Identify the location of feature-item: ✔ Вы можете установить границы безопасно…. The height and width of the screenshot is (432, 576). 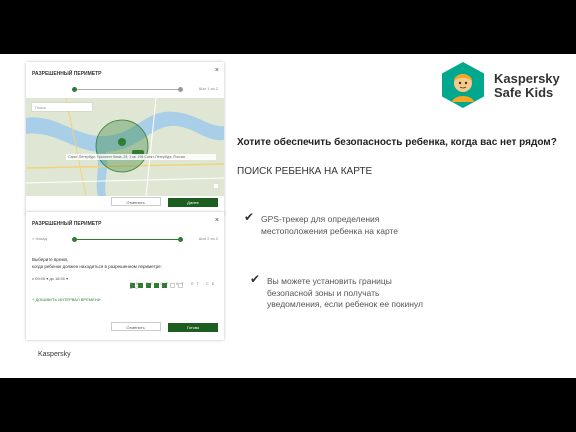
(336, 290).